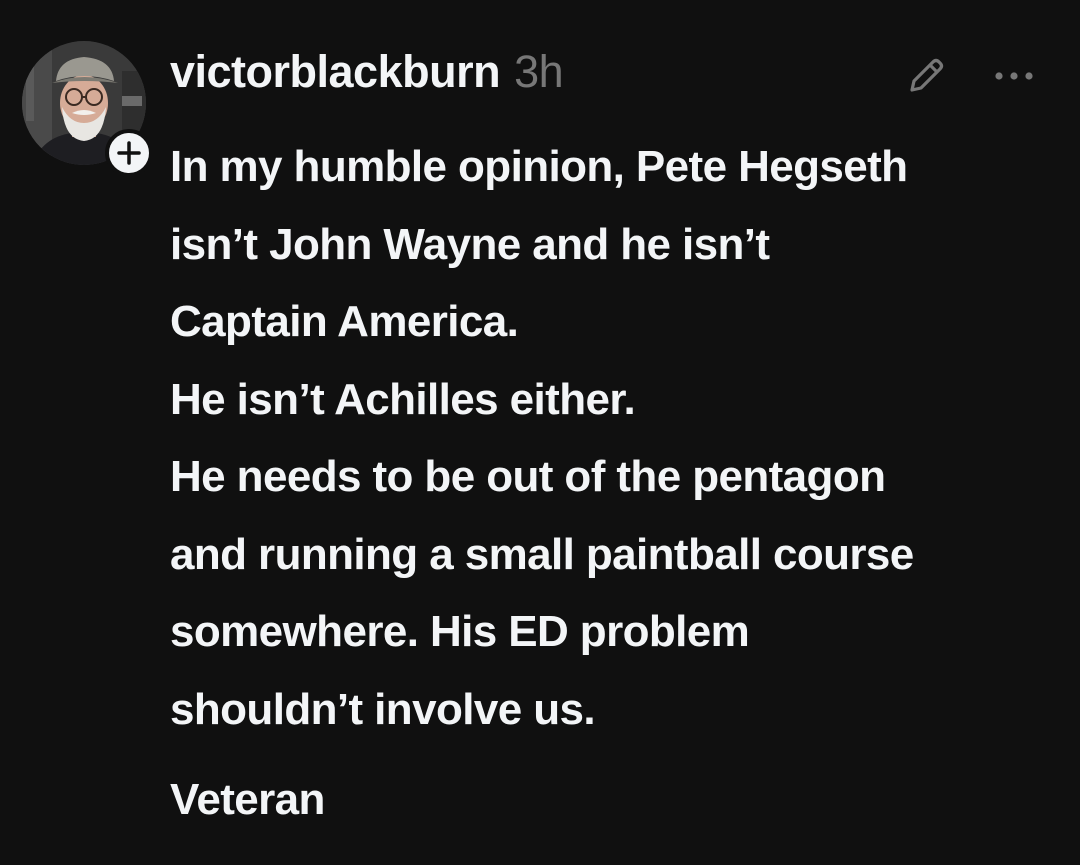  Describe the element at coordinates (247, 799) in the screenshot. I see `post-signature: Veteran` at that location.